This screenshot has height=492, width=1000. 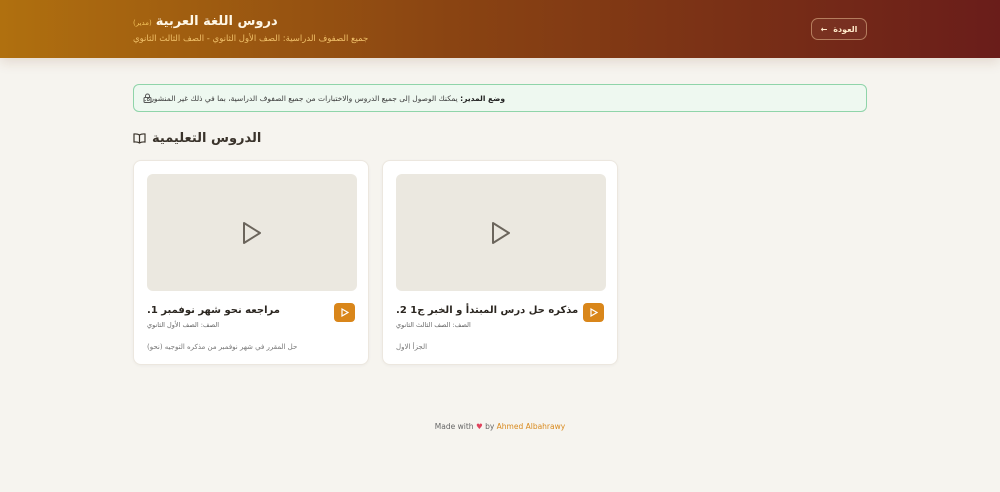 I want to click on footer: Made with ♥ by Ahmed Albahrawy, so click(x=500, y=426).